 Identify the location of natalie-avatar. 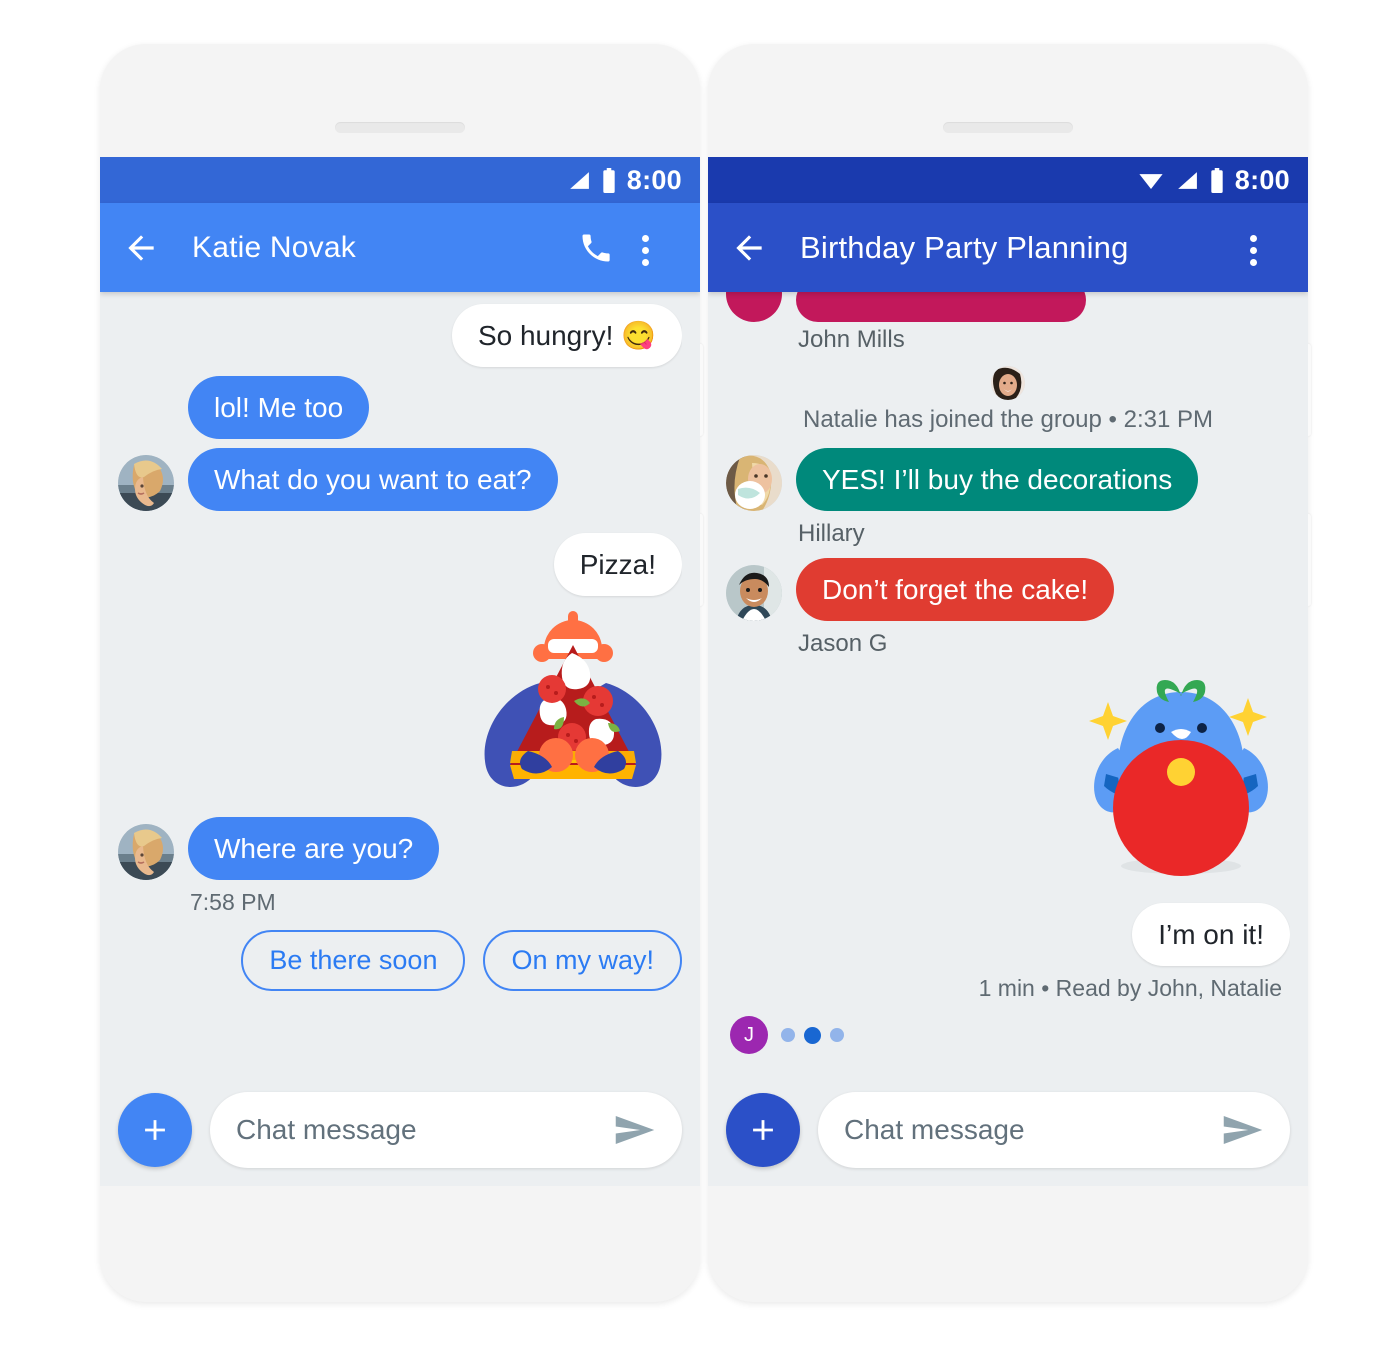
(1008, 383).